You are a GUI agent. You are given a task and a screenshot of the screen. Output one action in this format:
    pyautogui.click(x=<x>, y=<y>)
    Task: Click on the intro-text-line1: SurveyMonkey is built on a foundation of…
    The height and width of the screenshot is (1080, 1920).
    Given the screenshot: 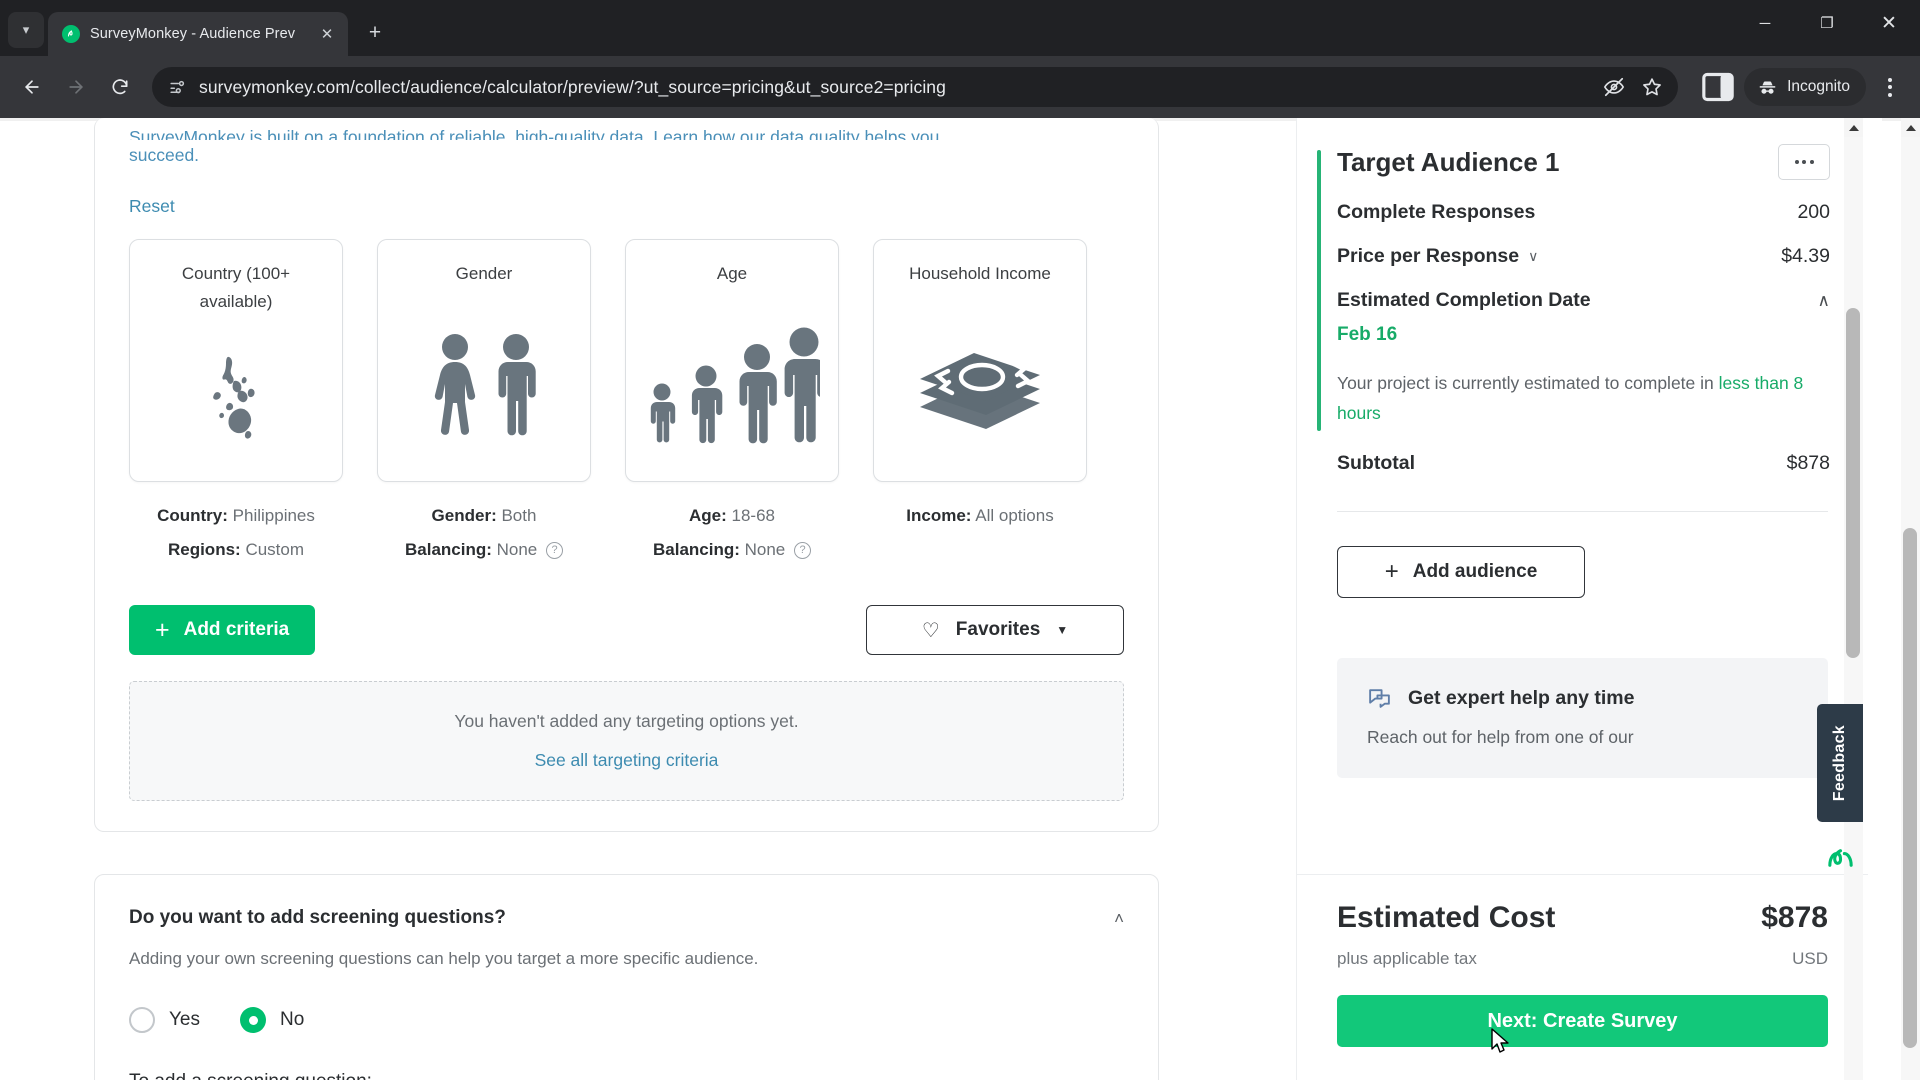 What is the action you would take?
    pyautogui.click(x=534, y=133)
    